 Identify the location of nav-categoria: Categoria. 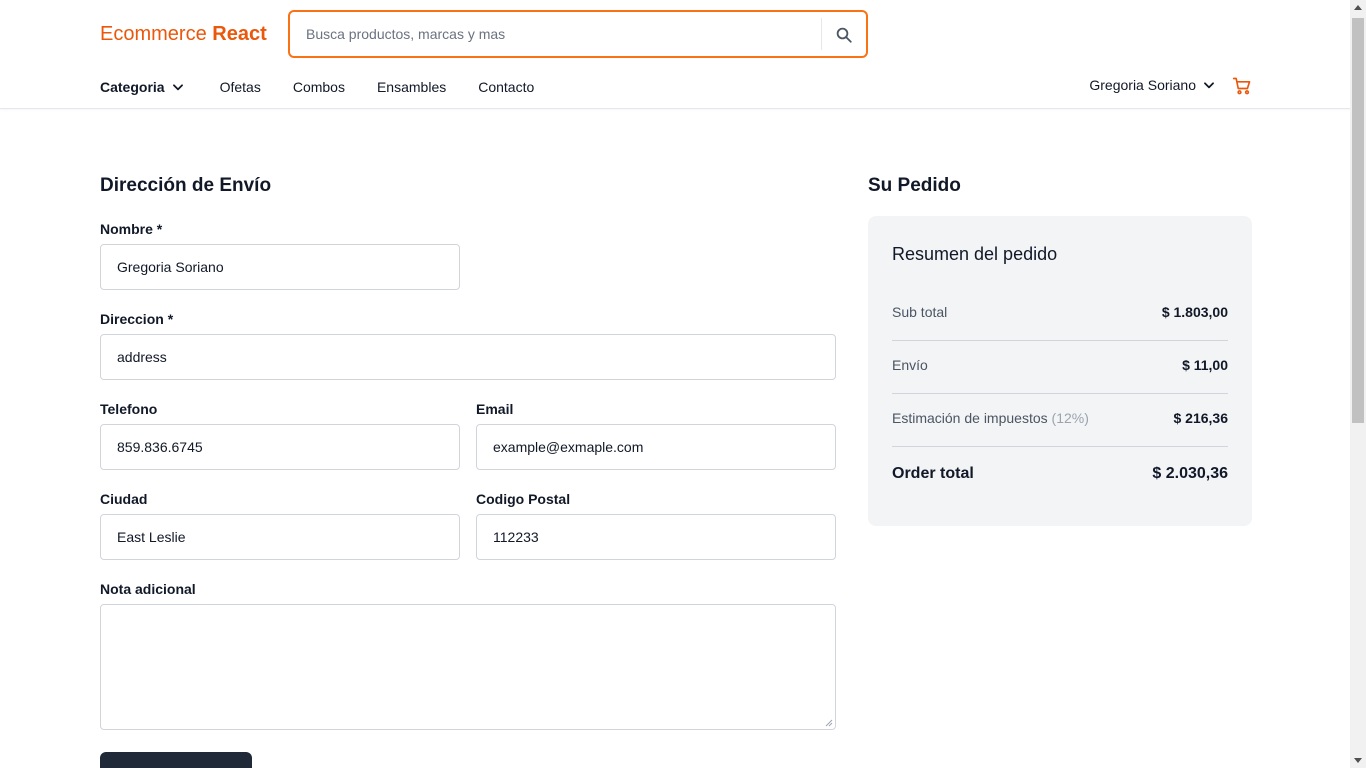
(142, 87).